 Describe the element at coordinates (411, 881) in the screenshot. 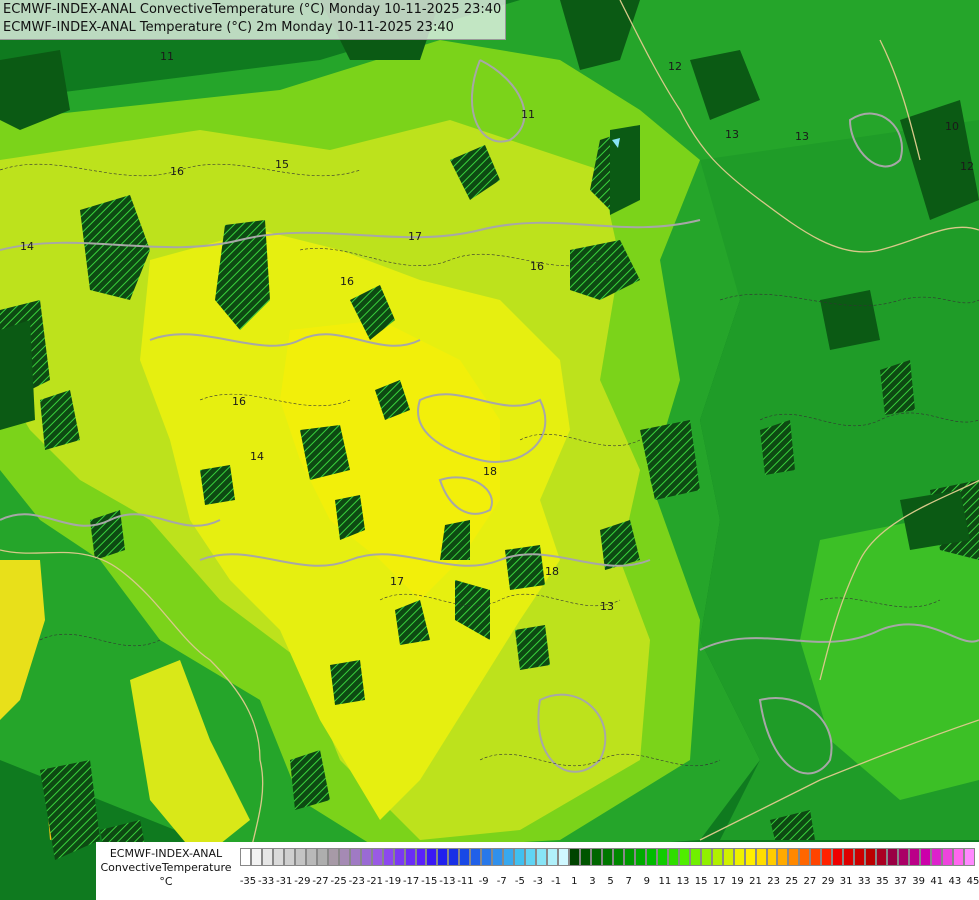

I see `legend-tick: -17` at that location.